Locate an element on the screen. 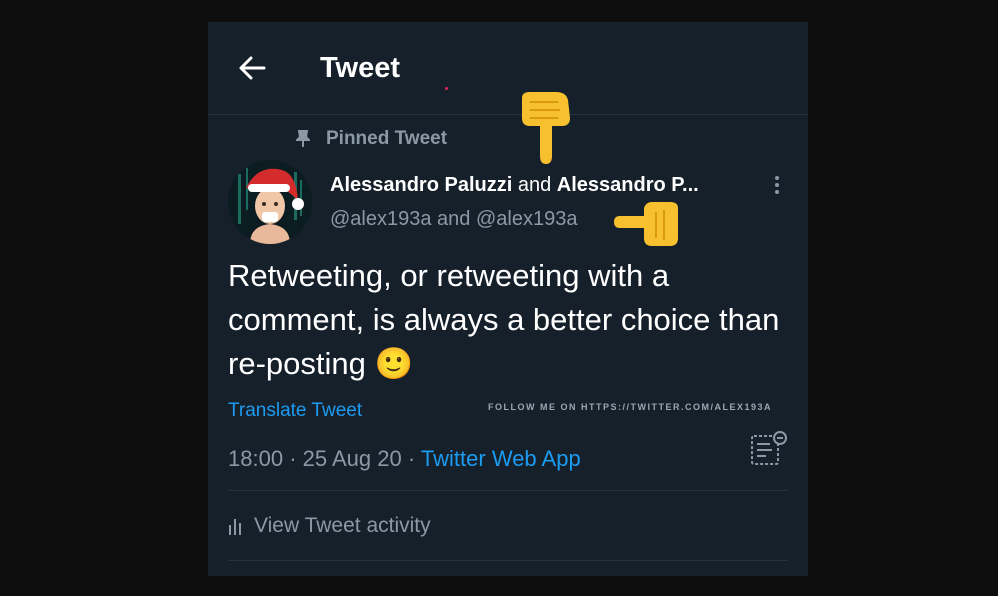 The height and width of the screenshot is (596, 998). pinned-indicator: Pinned Tweet is located at coordinates (371, 139).